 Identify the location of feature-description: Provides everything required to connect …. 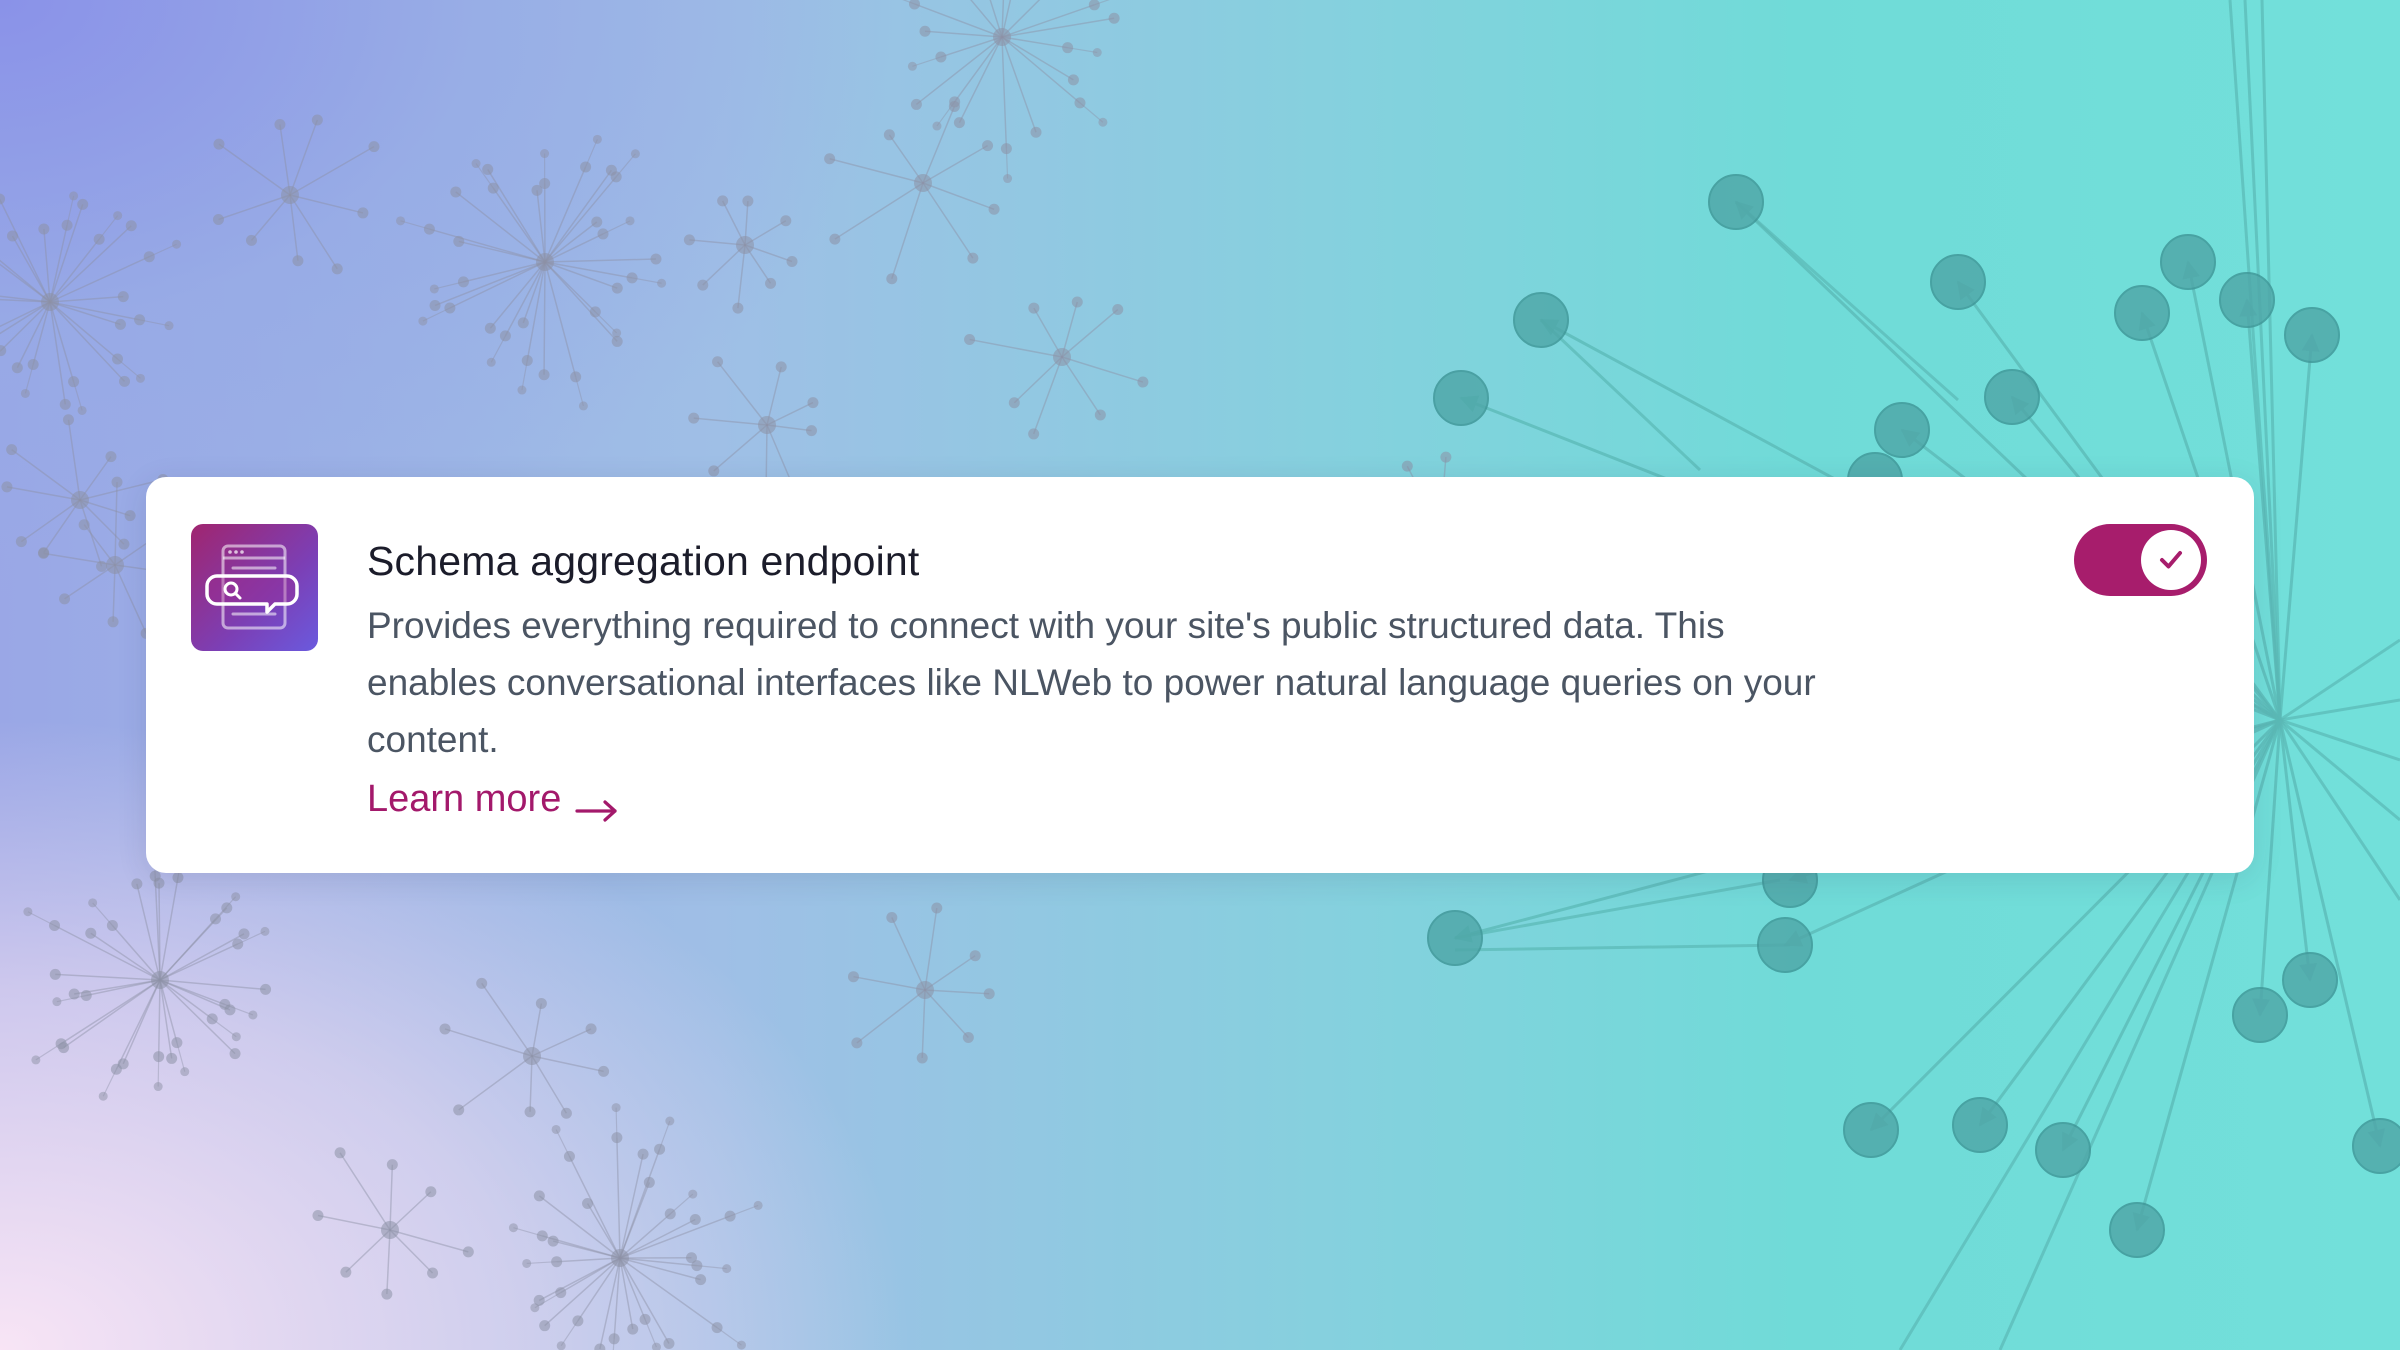
(1091, 682).